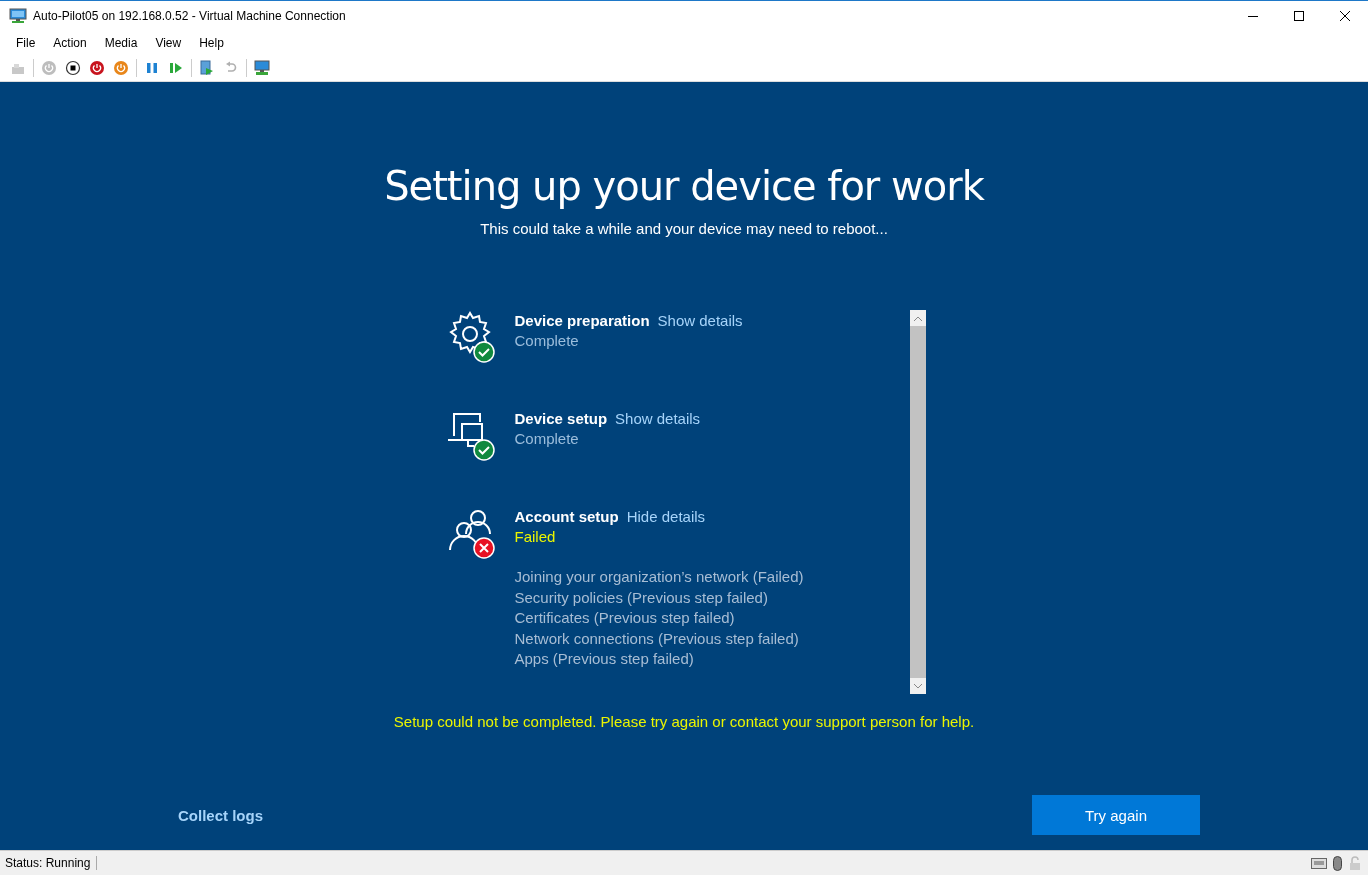  Describe the element at coordinates (535, 537) in the screenshot. I see `section-status: Failed` at that location.